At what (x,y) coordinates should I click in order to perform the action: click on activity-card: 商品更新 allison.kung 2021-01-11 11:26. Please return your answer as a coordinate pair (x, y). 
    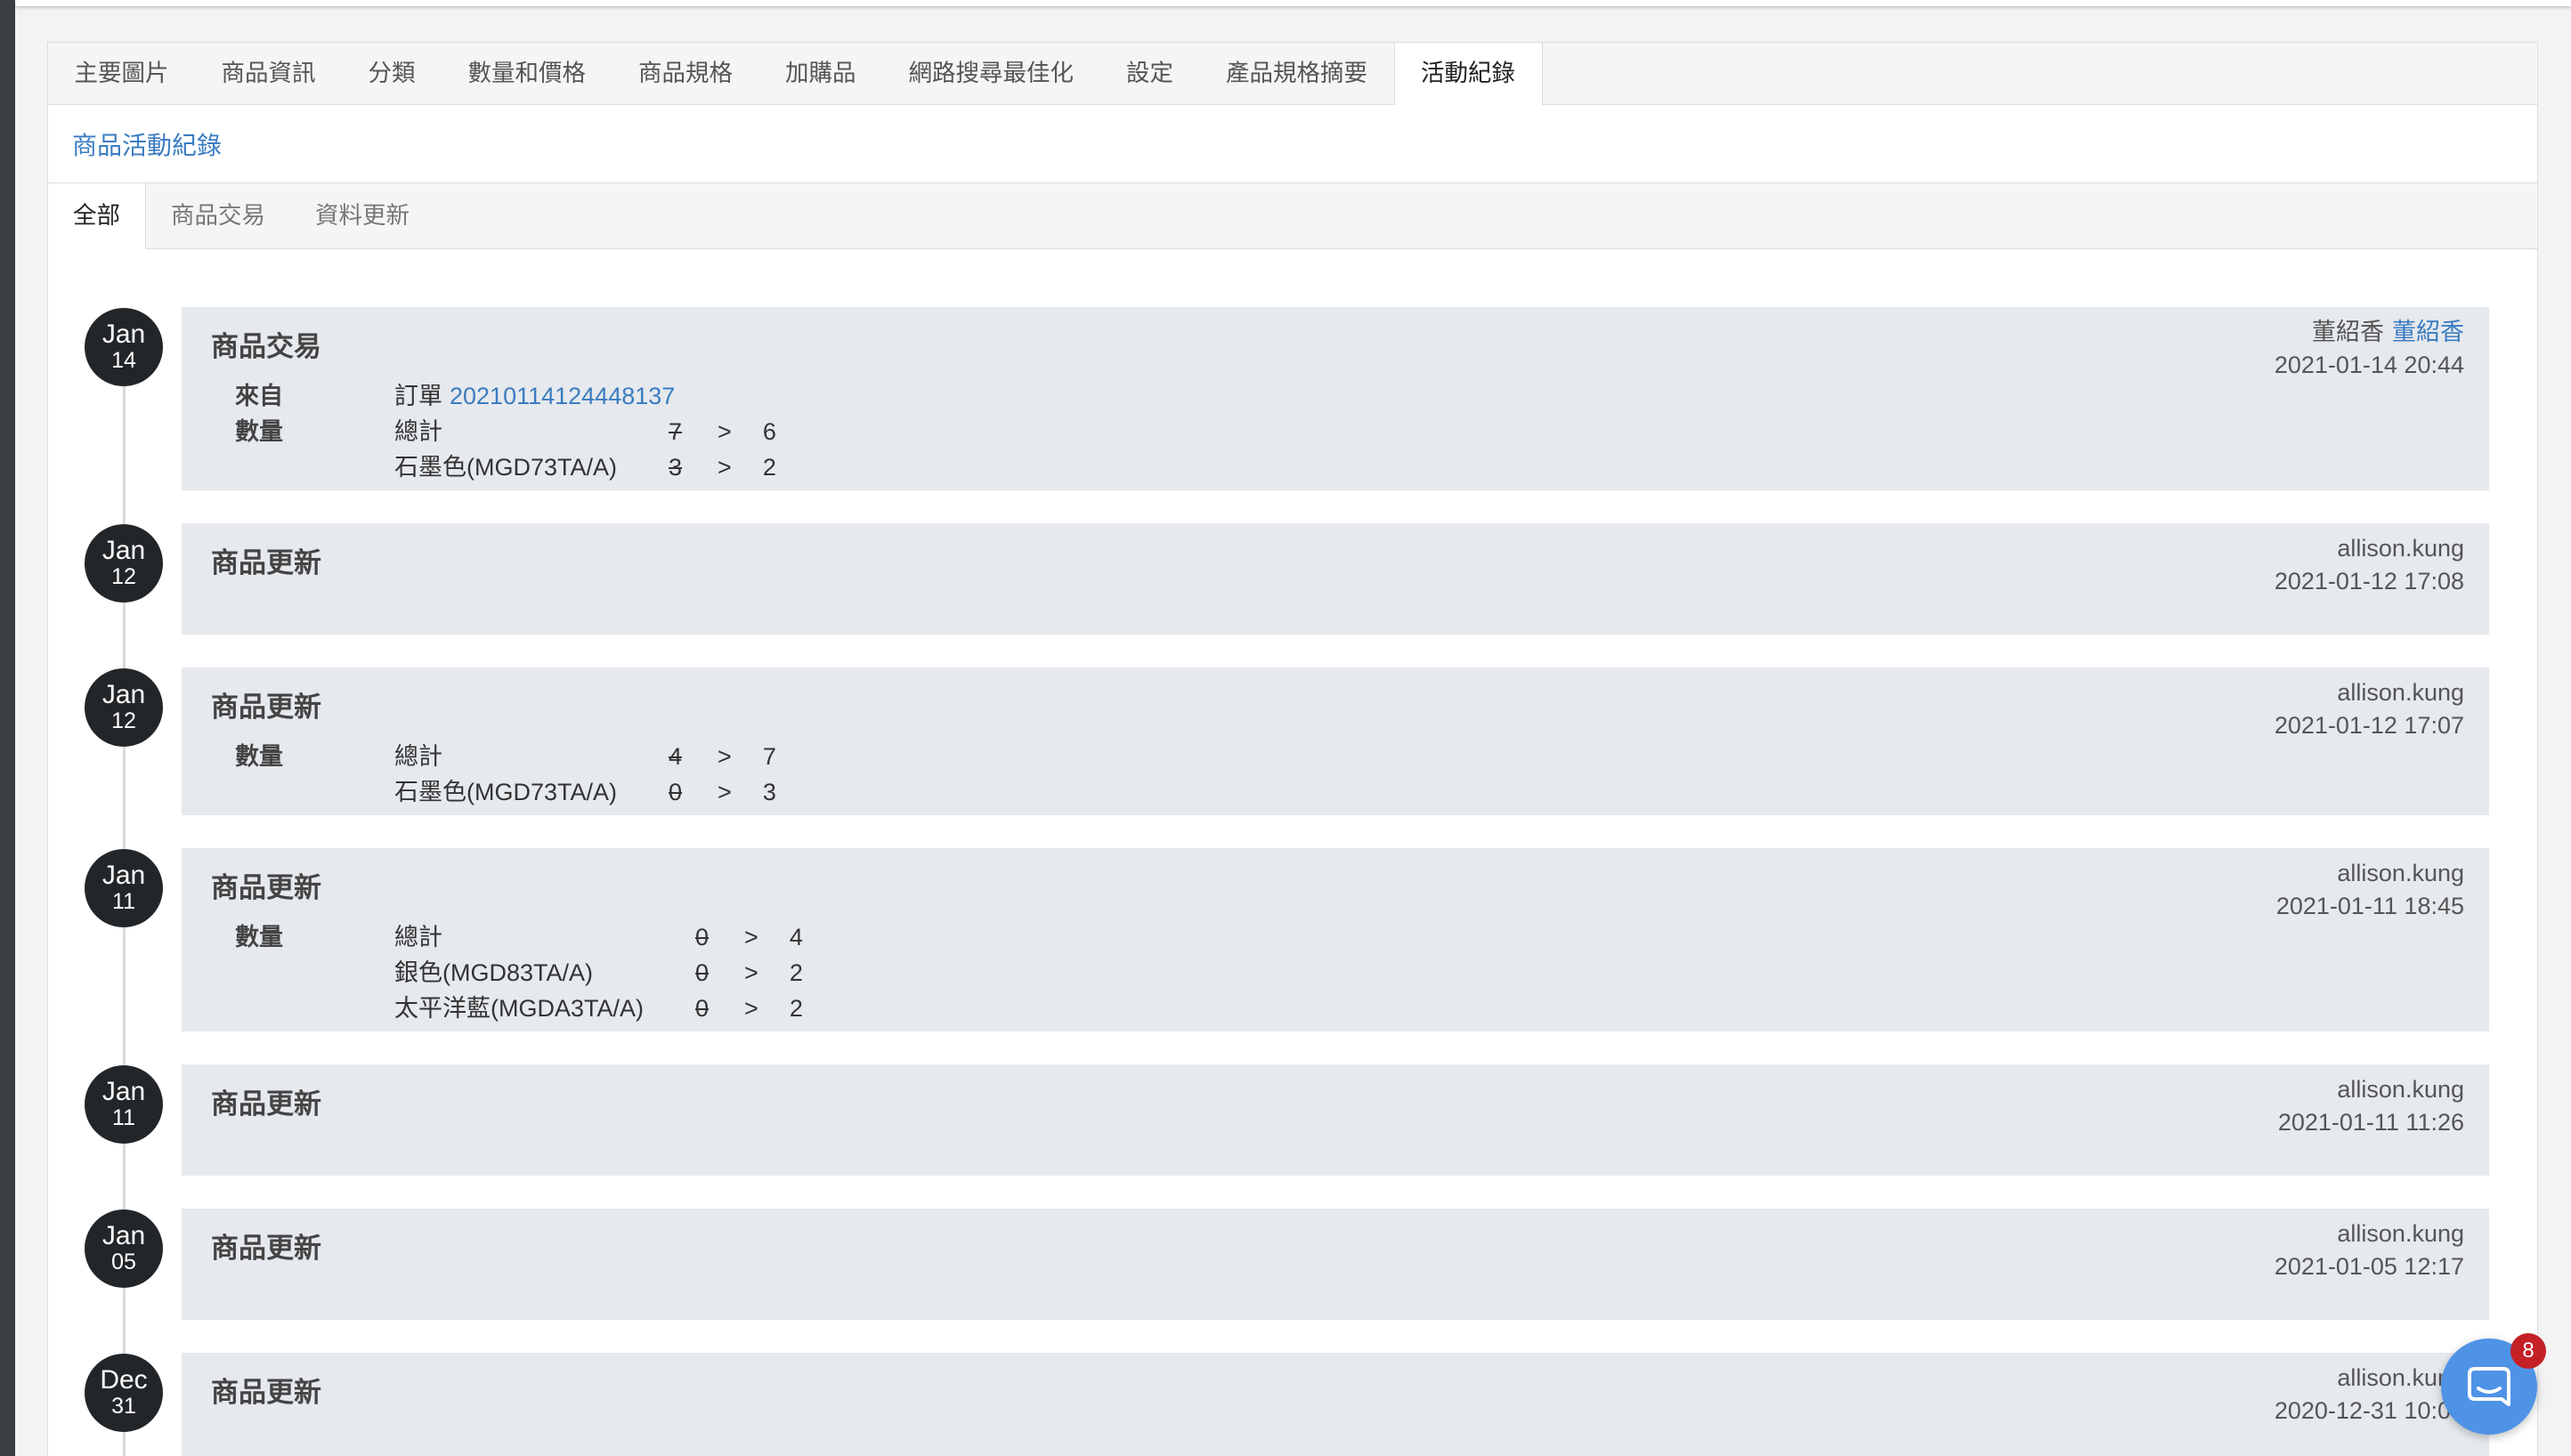
    Looking at the image, I should click on (1335, 1120).